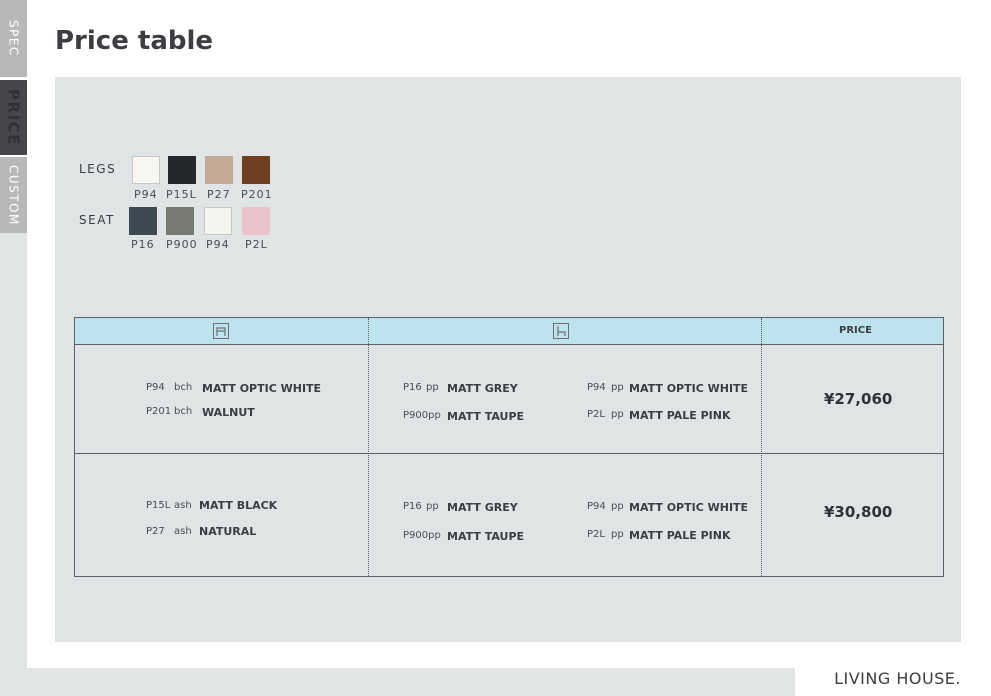  I want to click on table-header: PRICE, so click(509, 331).